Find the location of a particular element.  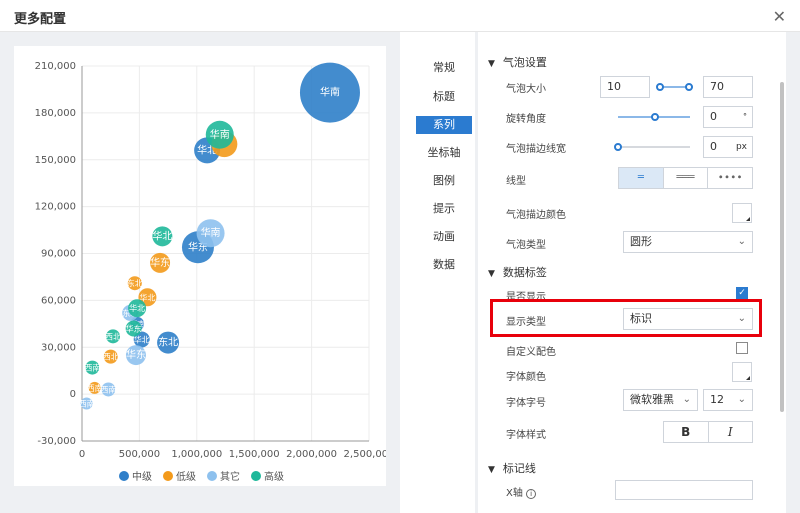

y-tick-label: 150,000 is located at coordinates (55, 160).